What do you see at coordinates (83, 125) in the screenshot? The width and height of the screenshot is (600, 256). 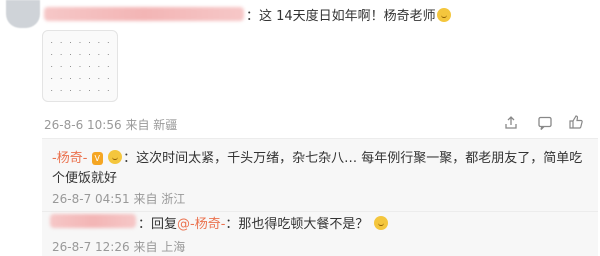 I see `comment-time: 26-8-6 10:56` at bounding box center [83, 125].